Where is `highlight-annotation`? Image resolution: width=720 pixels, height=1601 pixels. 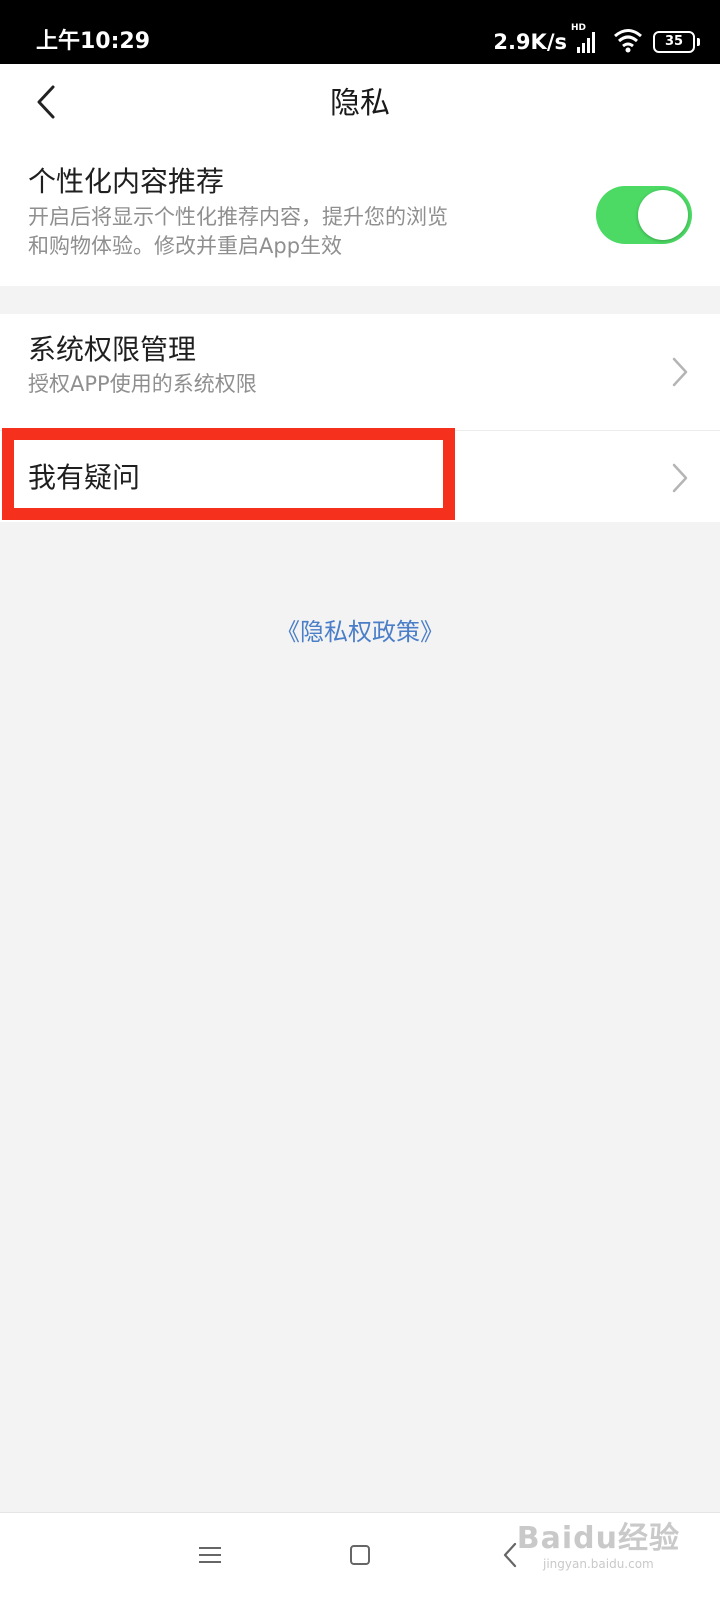 highlight-annotation is located at coordinates (228, 474).